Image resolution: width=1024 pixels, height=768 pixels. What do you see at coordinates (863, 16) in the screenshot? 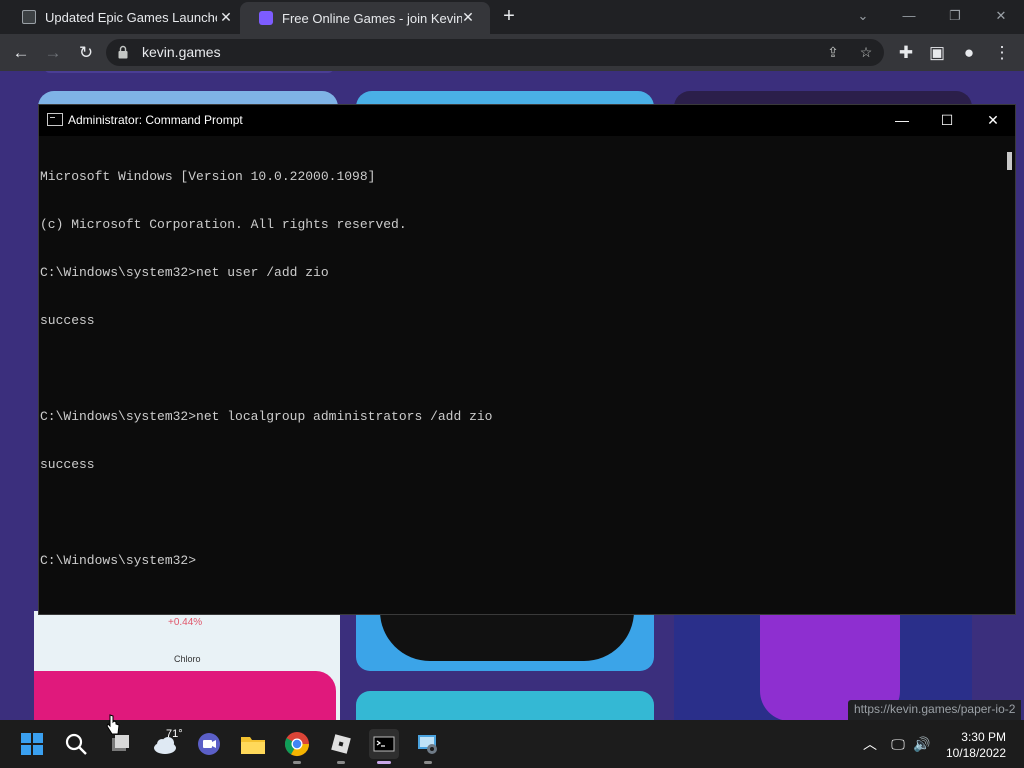
I see `tab-search-icon: ⌄` at bounding box center [863, 16].